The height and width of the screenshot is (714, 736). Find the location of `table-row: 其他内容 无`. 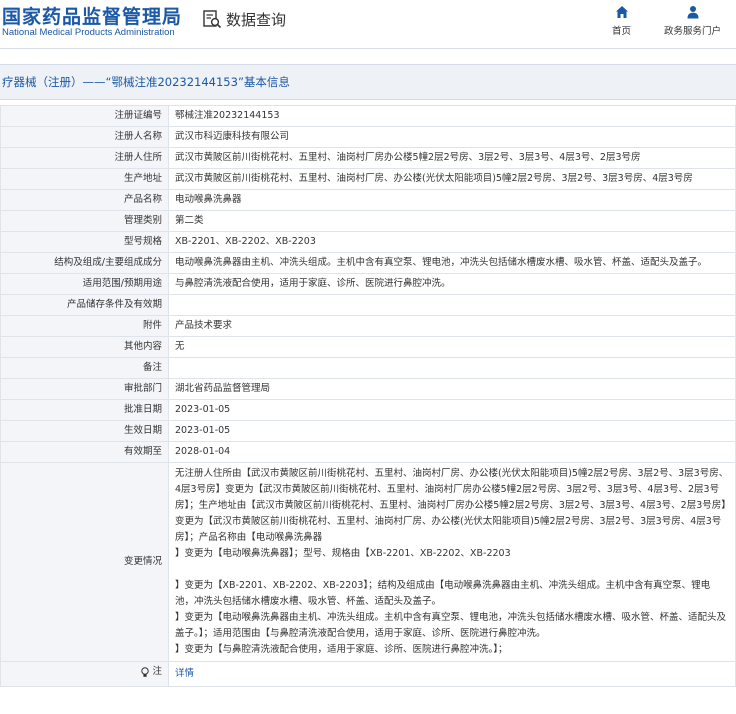

table-row: 其他内容 无 is located at coordinates (368, 347).